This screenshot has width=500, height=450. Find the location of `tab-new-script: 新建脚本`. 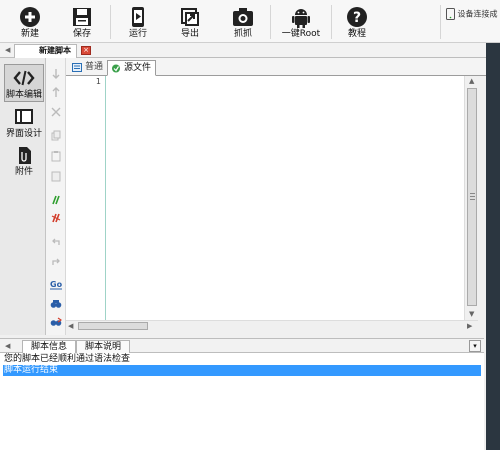

tab-new-script: 新建脚本 is located at coordinates (45, 51).